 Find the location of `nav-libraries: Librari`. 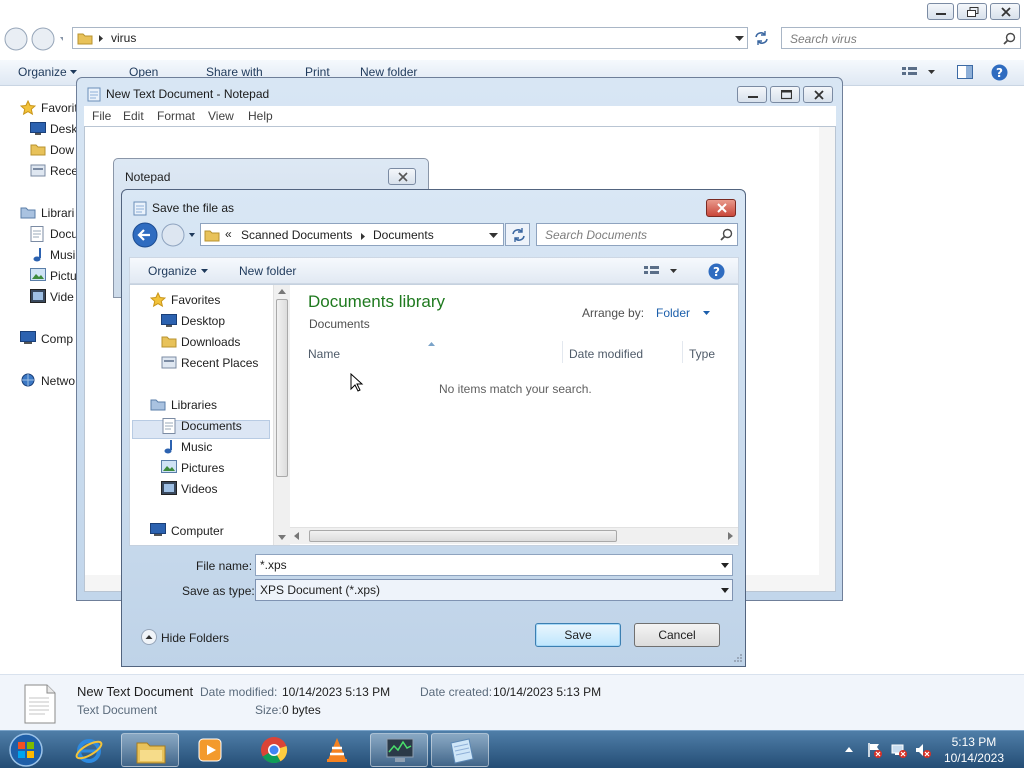

nav-libraries: Librari is located at coordinates (57, 213).